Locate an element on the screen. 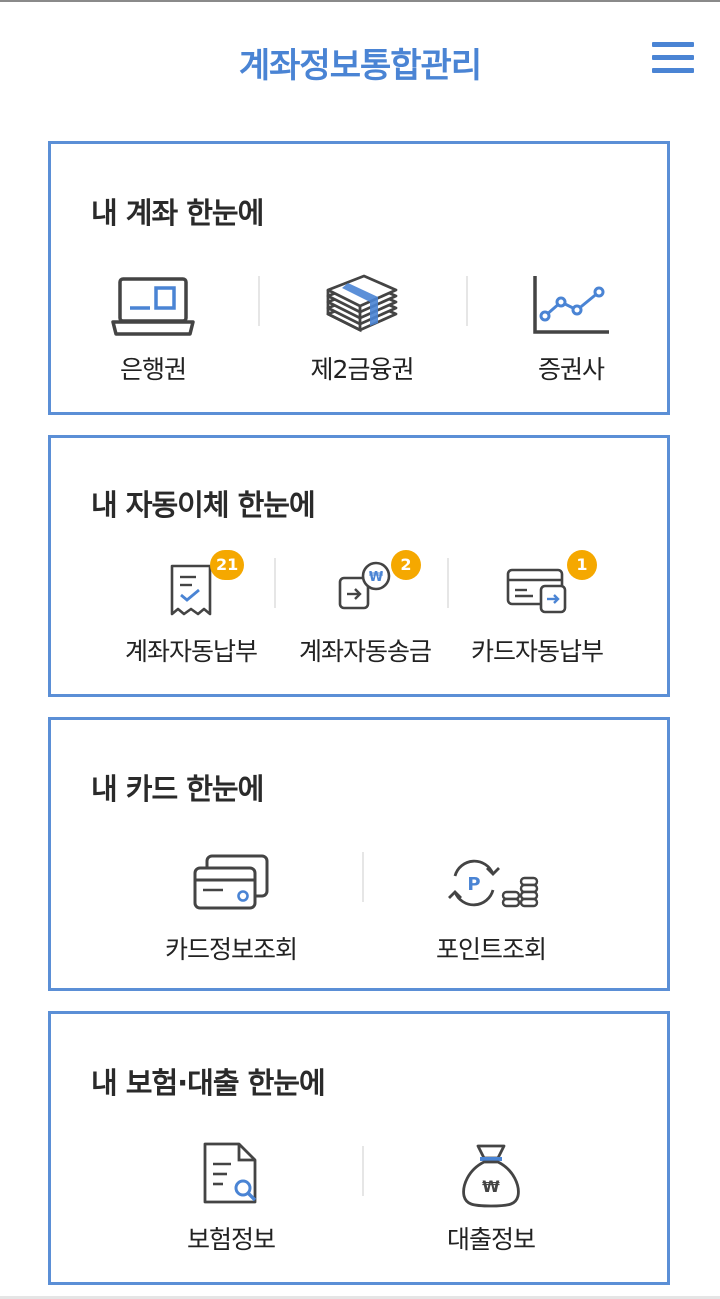  points-item: P 포인트조회 is located at coordinates (491, 907).